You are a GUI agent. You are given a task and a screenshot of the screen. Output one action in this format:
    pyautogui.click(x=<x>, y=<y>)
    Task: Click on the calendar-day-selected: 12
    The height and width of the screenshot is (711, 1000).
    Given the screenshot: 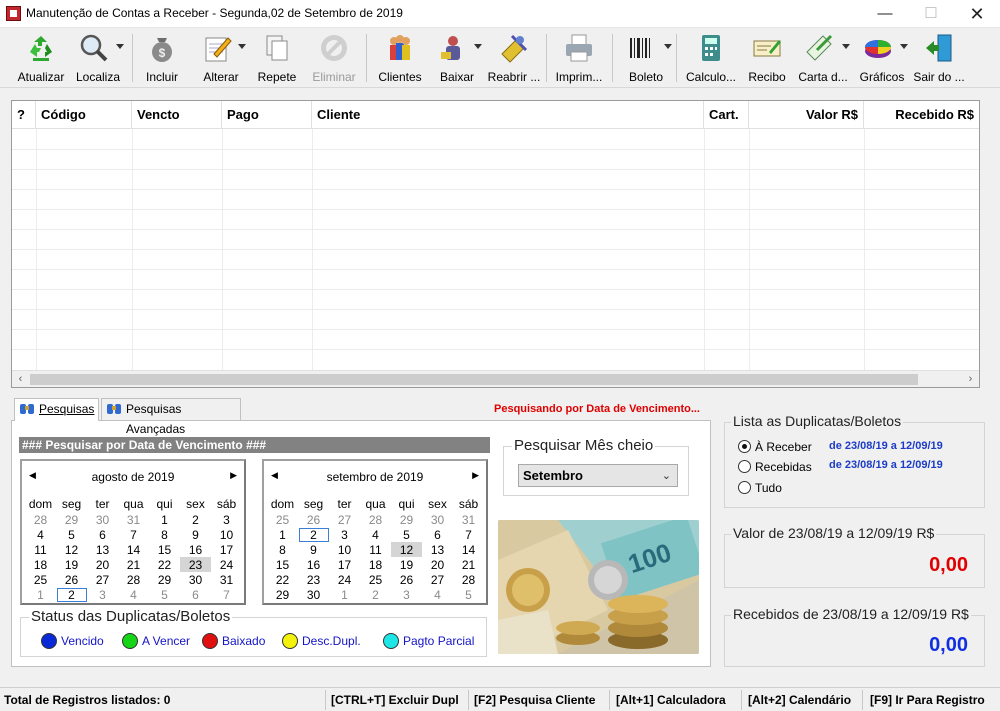 What is the action you would take?
    pyautogui.click(x=406, y=549)
    